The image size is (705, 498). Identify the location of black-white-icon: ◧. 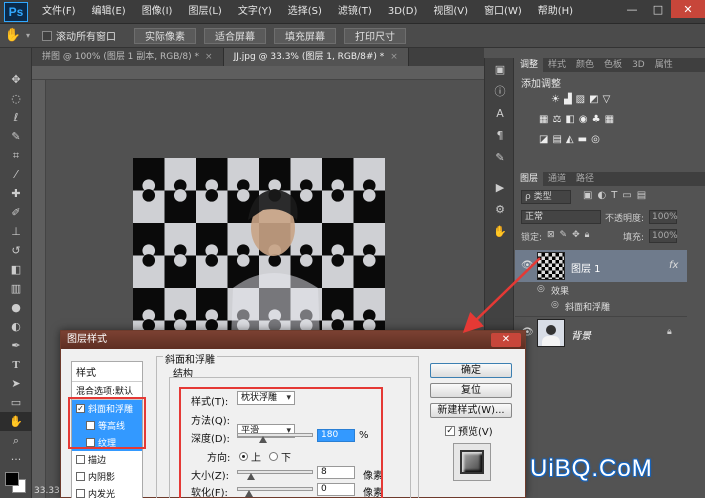
(569, 119).